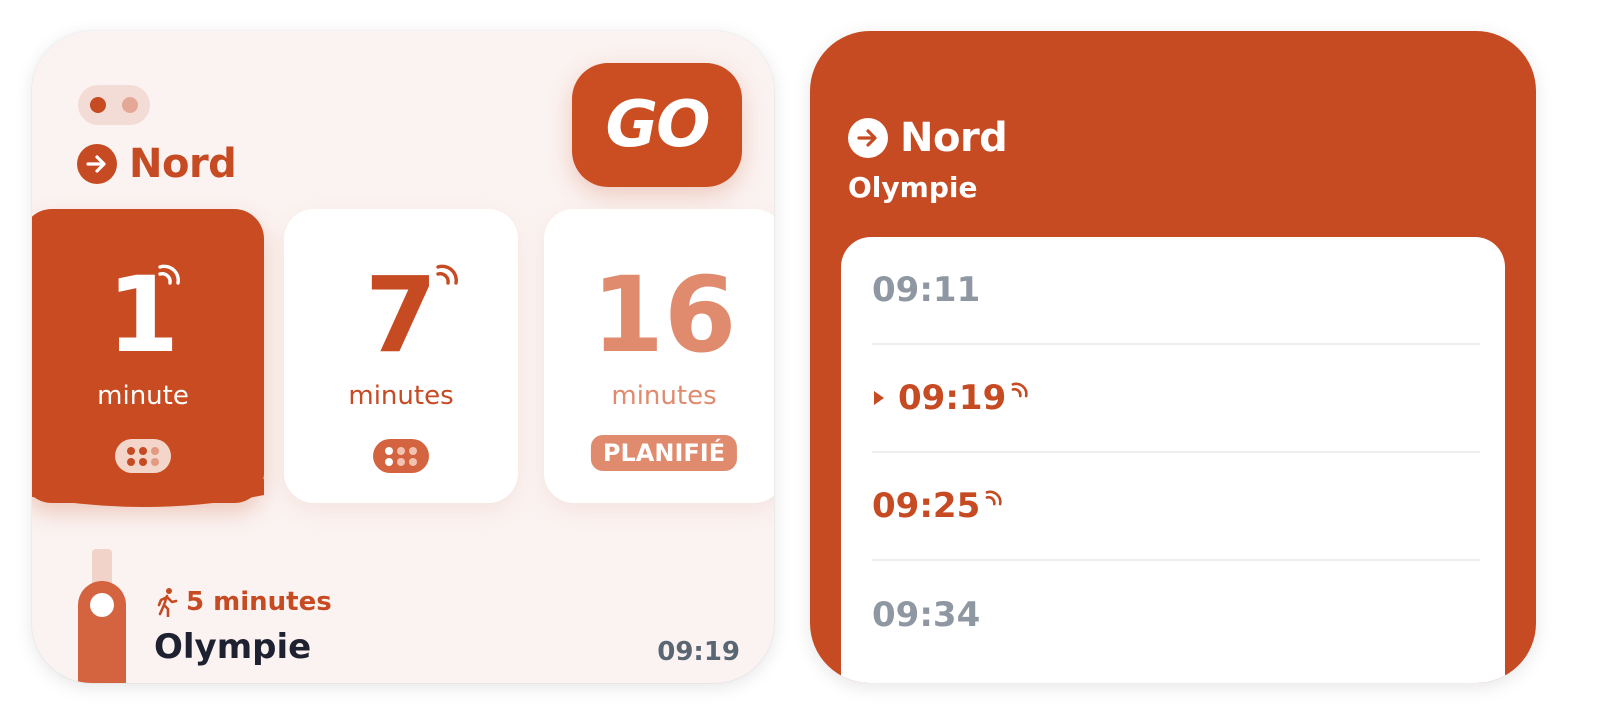 This screenshot has height=716, width=1600. What do you see at coordinates (664, 453) in the screenshot?
I see `scheduled-badge: PLANIFIÉ` at bounding box center [664, 453].